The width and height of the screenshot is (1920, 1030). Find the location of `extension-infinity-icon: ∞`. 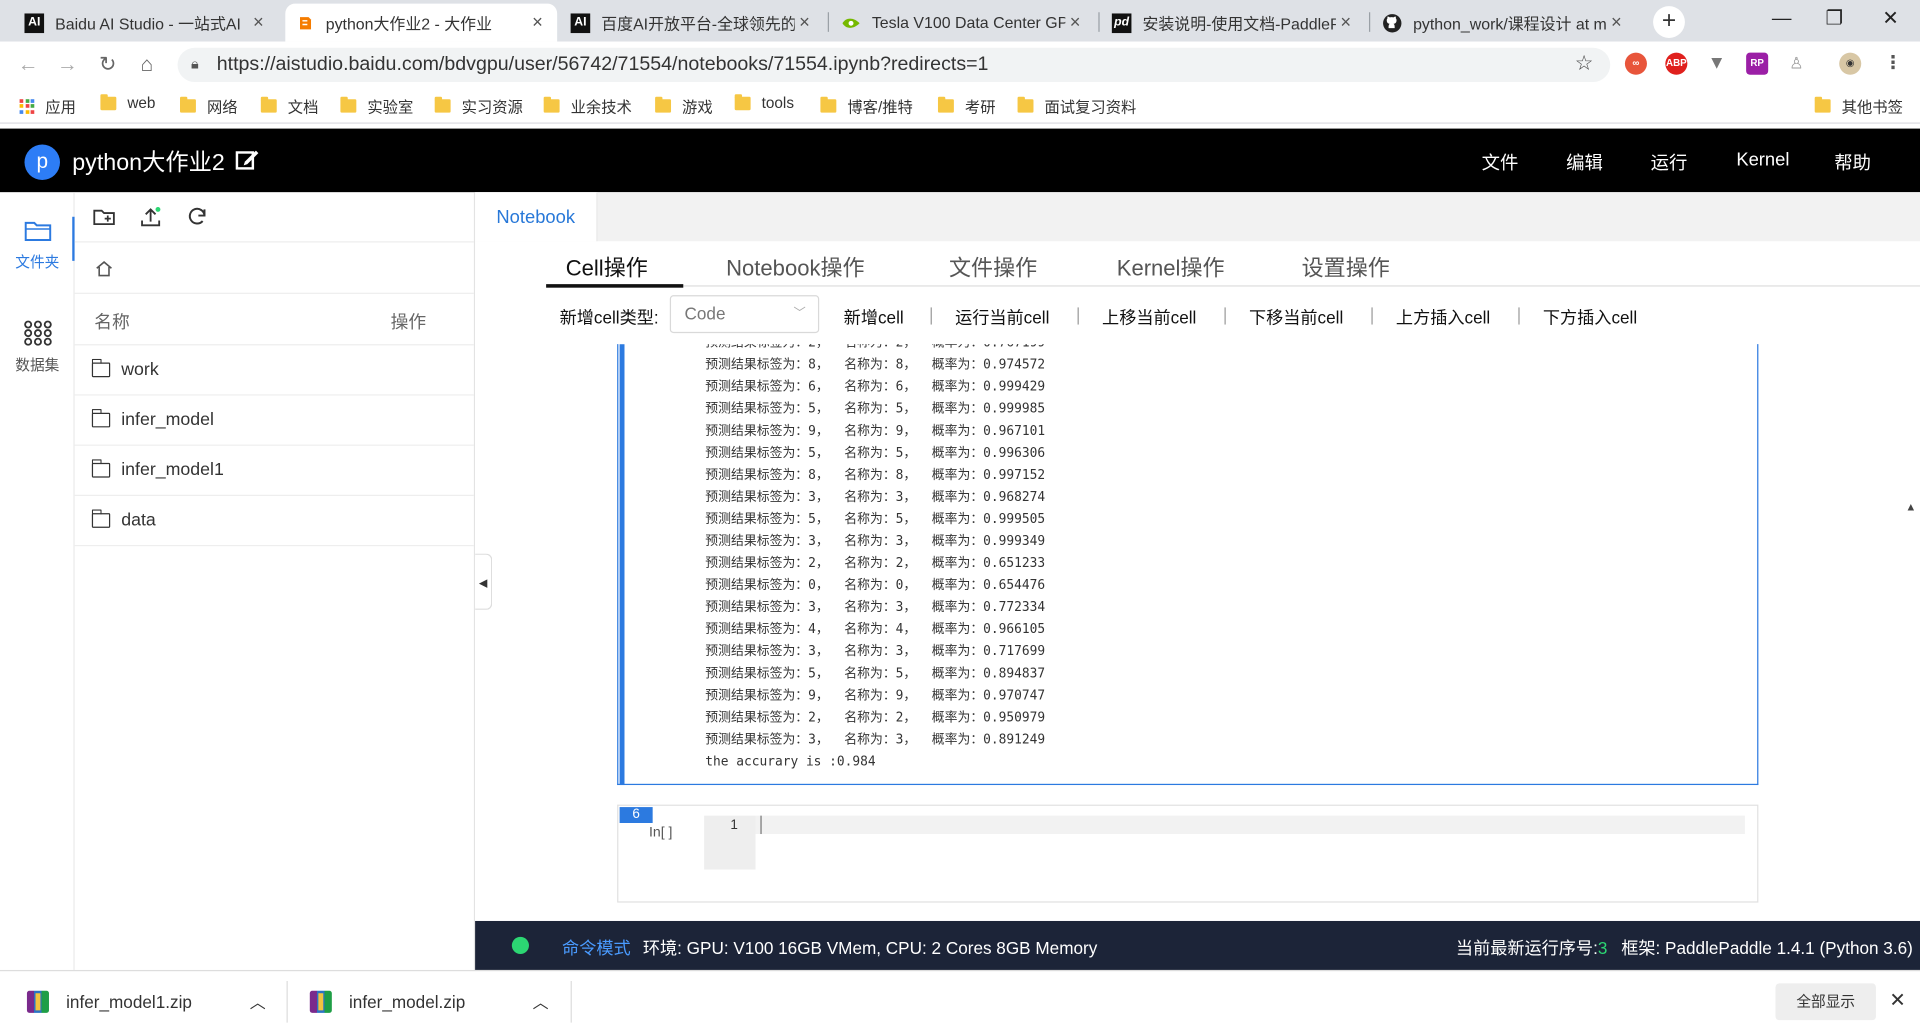

extension-infinity-icon: ∞ is located at coordinates (1635, 63).